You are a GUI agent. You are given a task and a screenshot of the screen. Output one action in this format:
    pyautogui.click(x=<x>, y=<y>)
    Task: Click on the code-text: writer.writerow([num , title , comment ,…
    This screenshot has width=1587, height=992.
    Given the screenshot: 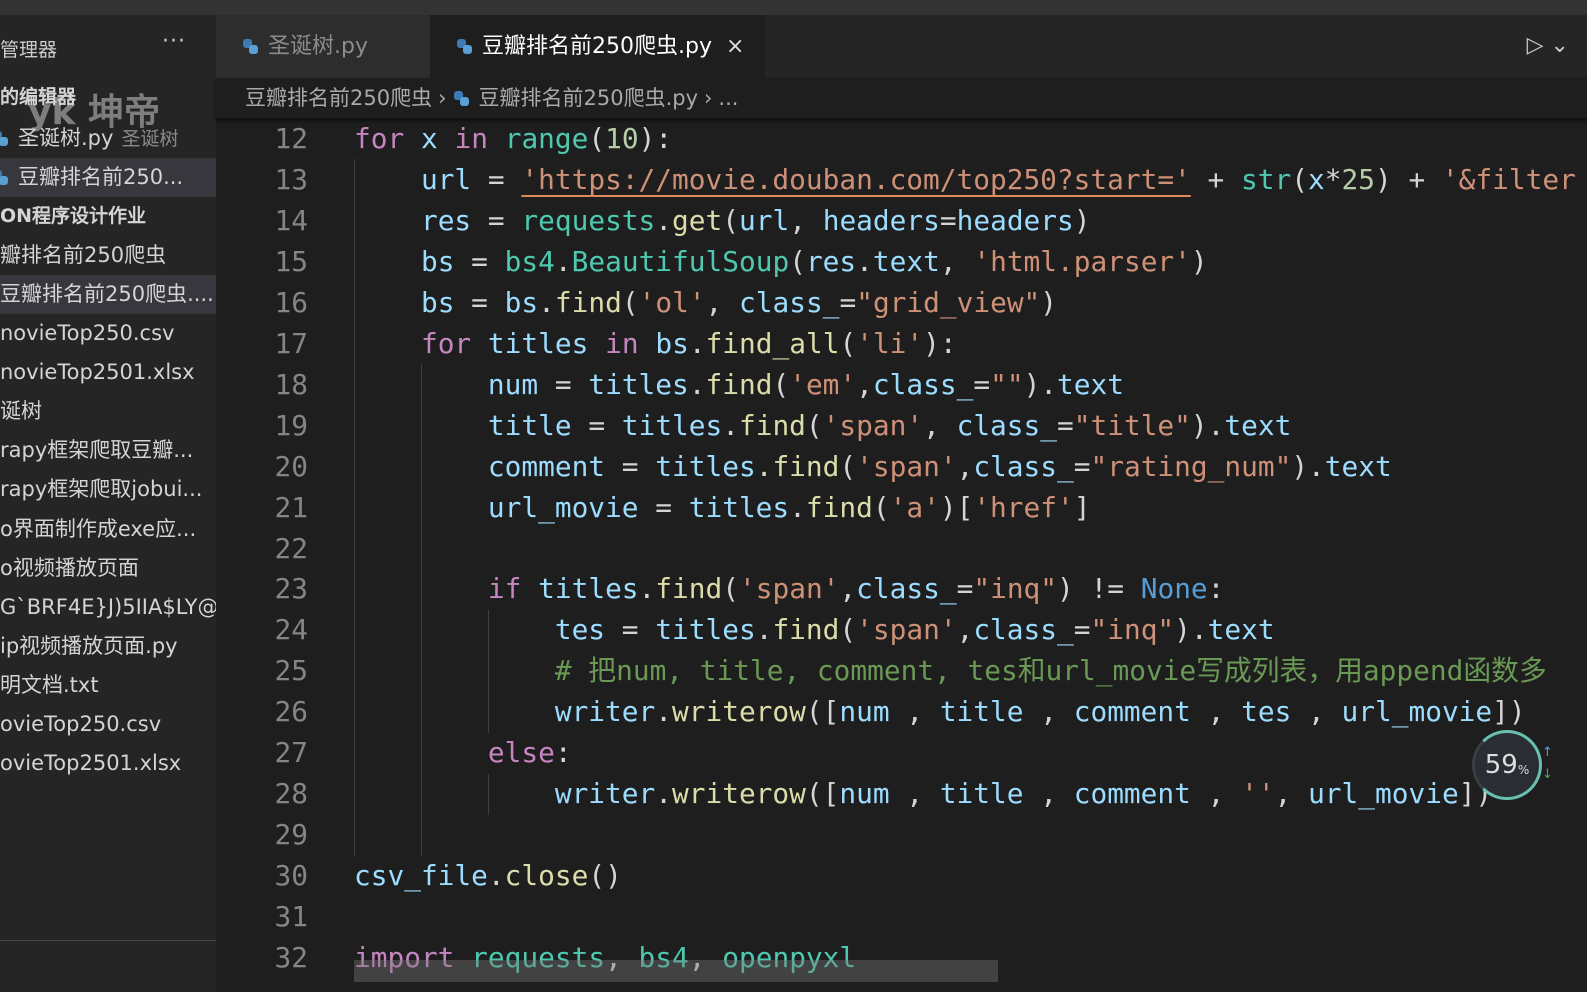 What is the action you would take?
    pyautogui.click(x=940, y=711)
    